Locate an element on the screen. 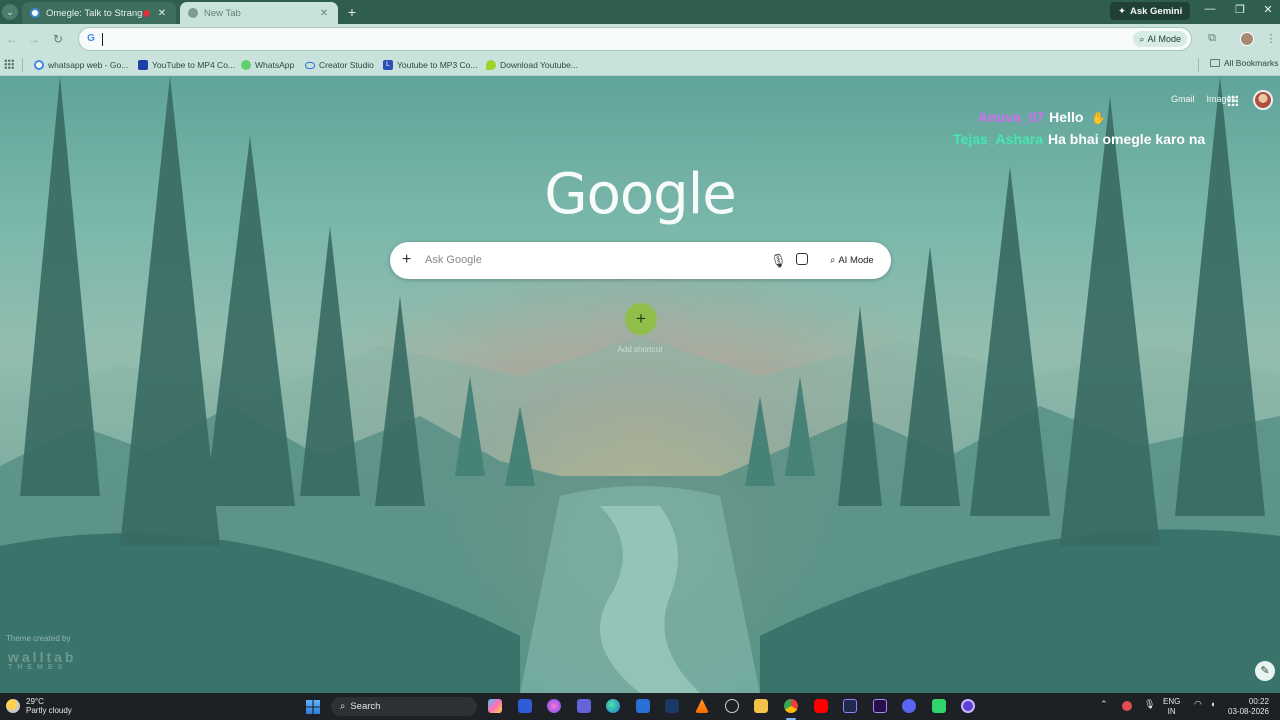  vlc-icon is located at coordinates (702, 706).